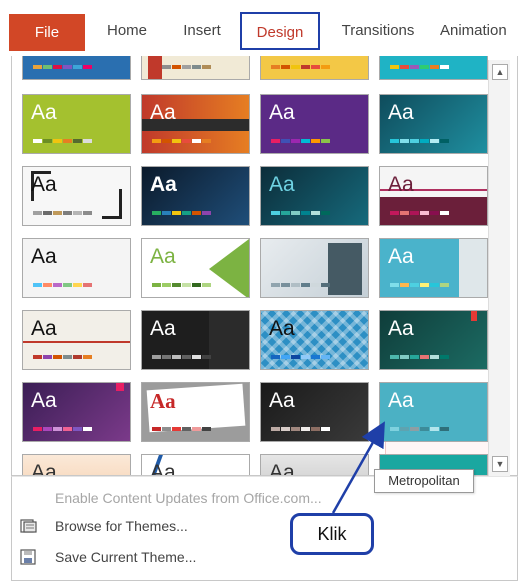  What do you see at coordinates (479, 31) in the screenshot?
I see `tab-animations: Animation` at bounding box center [479, 31].